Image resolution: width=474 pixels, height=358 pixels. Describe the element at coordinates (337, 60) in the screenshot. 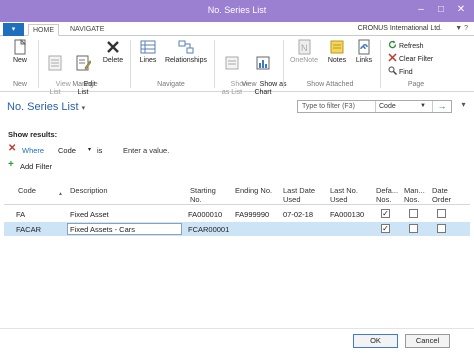

I see `notes-label: Notes` at that location.